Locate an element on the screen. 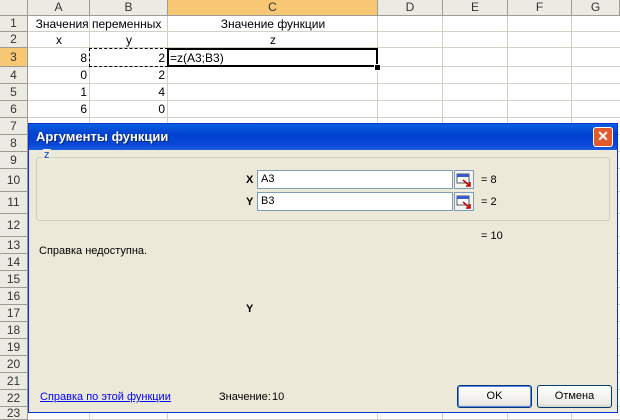 Image resolution: width=620 pixels, height=420 pixels. ref-collapse-button-y is located at coordinates (464, 201).